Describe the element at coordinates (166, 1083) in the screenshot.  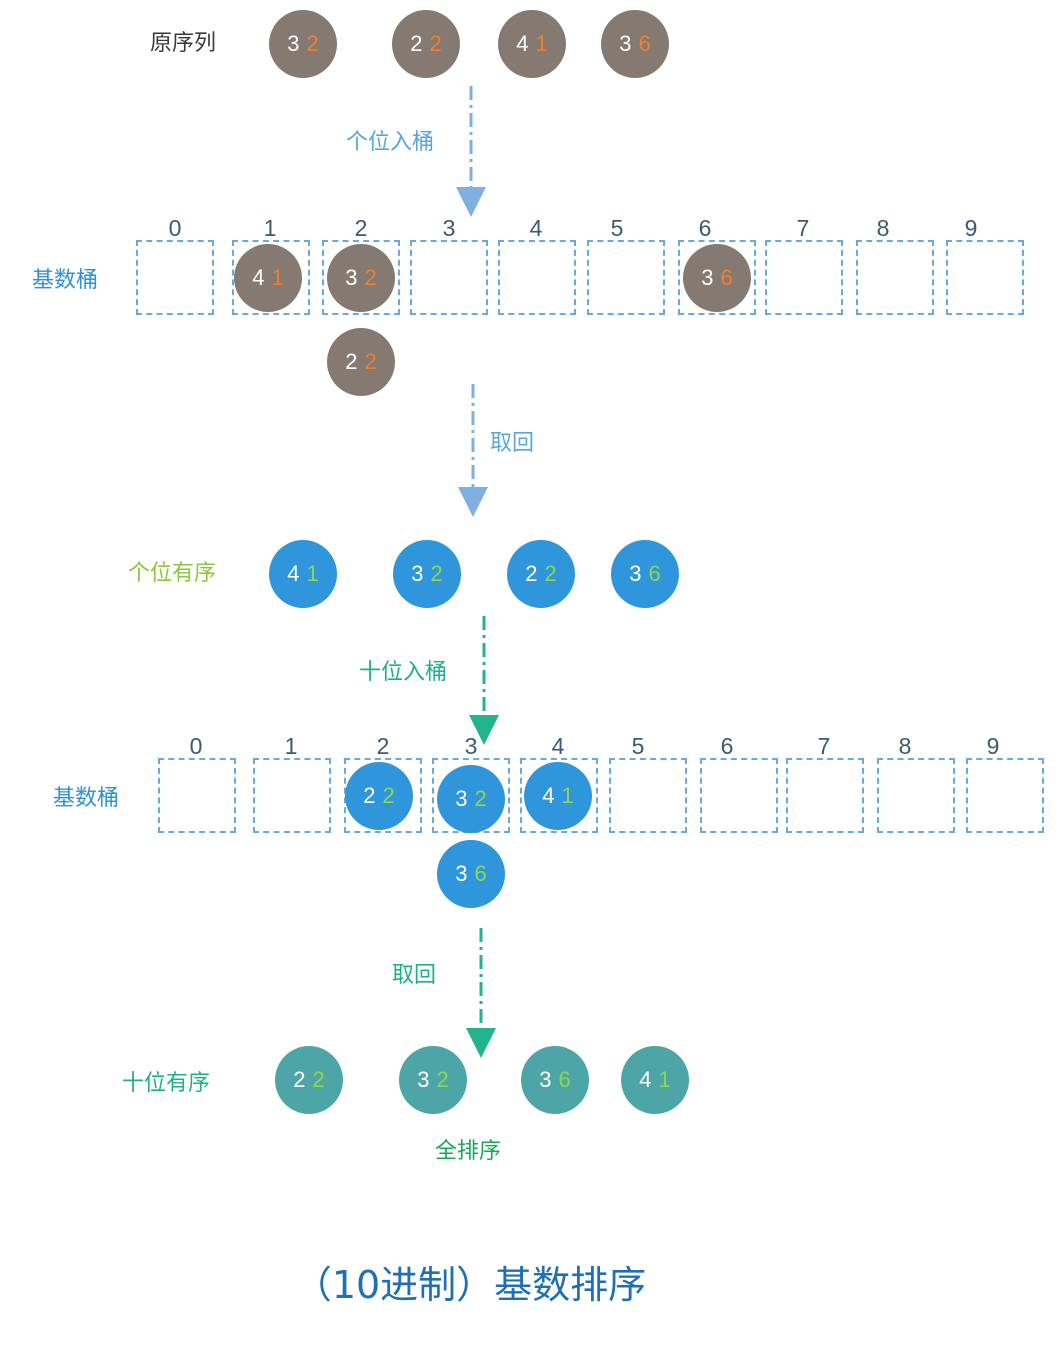
I see `label-tens-sorted: 十位有序` at that location.